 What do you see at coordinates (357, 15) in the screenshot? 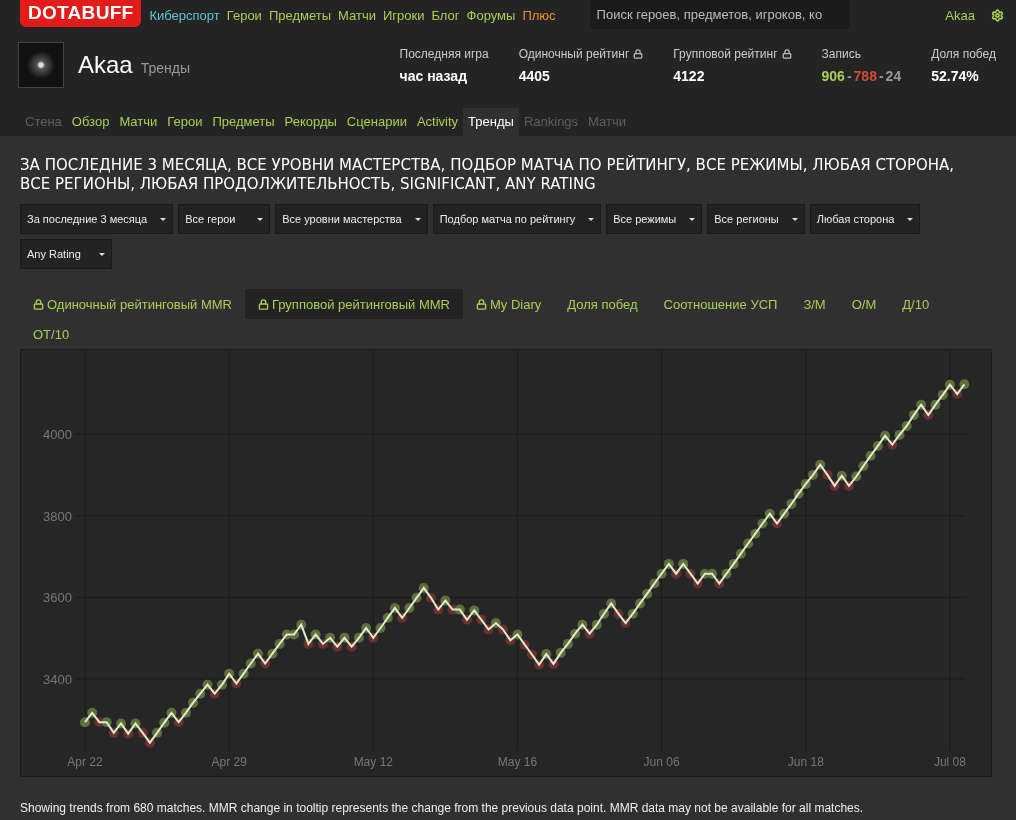
I see `nav-link: Матчи` at bounding box center [357, 15].